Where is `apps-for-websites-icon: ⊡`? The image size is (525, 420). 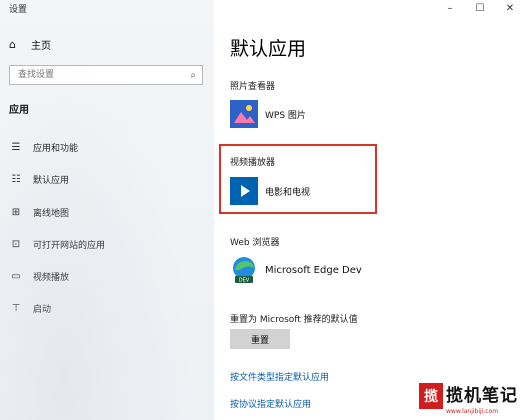
apps-for-websites-icon: ⊡ is located at coordinates (16, 244).